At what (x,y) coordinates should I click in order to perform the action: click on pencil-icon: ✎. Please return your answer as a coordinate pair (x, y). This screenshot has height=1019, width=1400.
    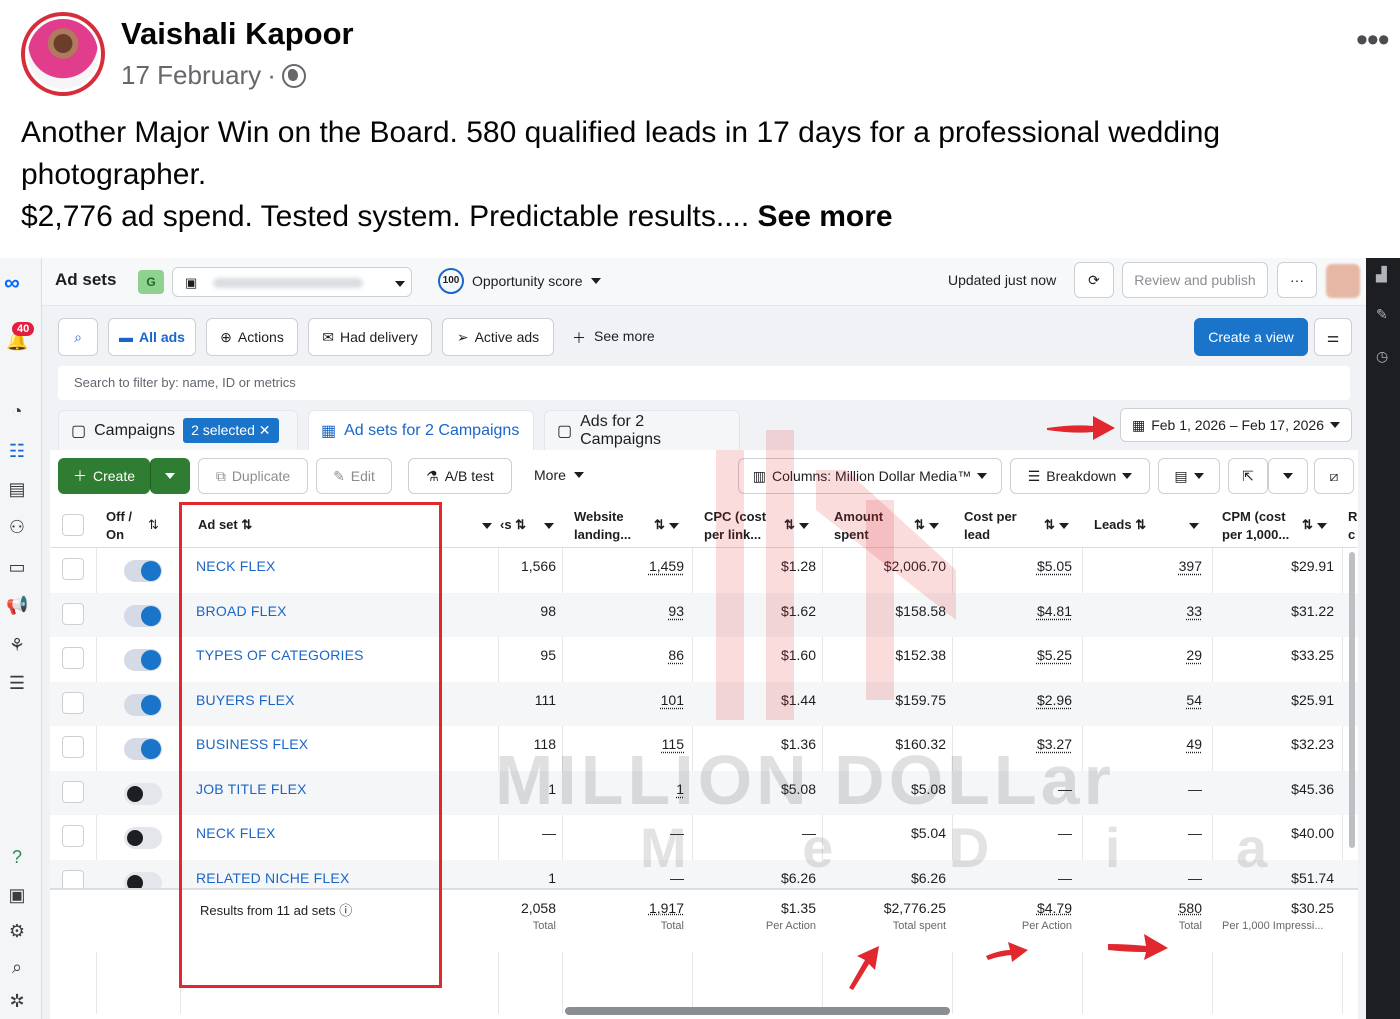
    Looking at the image, I should click on (1384, 314).